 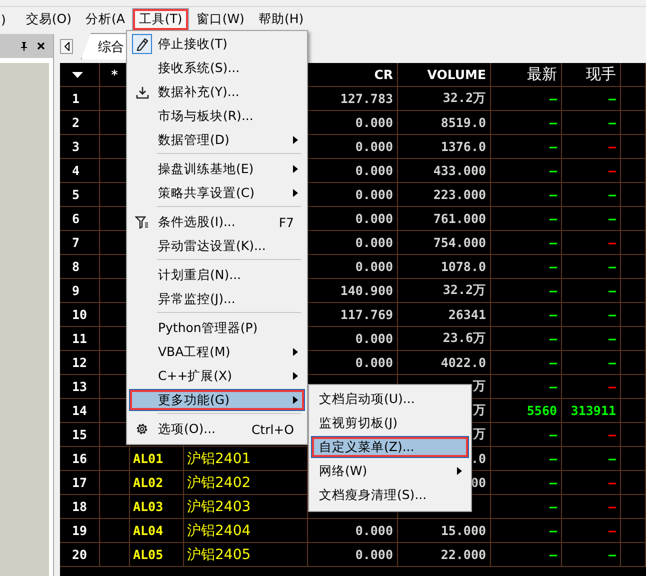 What do you see at coordinates (105, 19) in the screenshot?
I see `menu-item: 分析(A` at bounding box center [105, 19].